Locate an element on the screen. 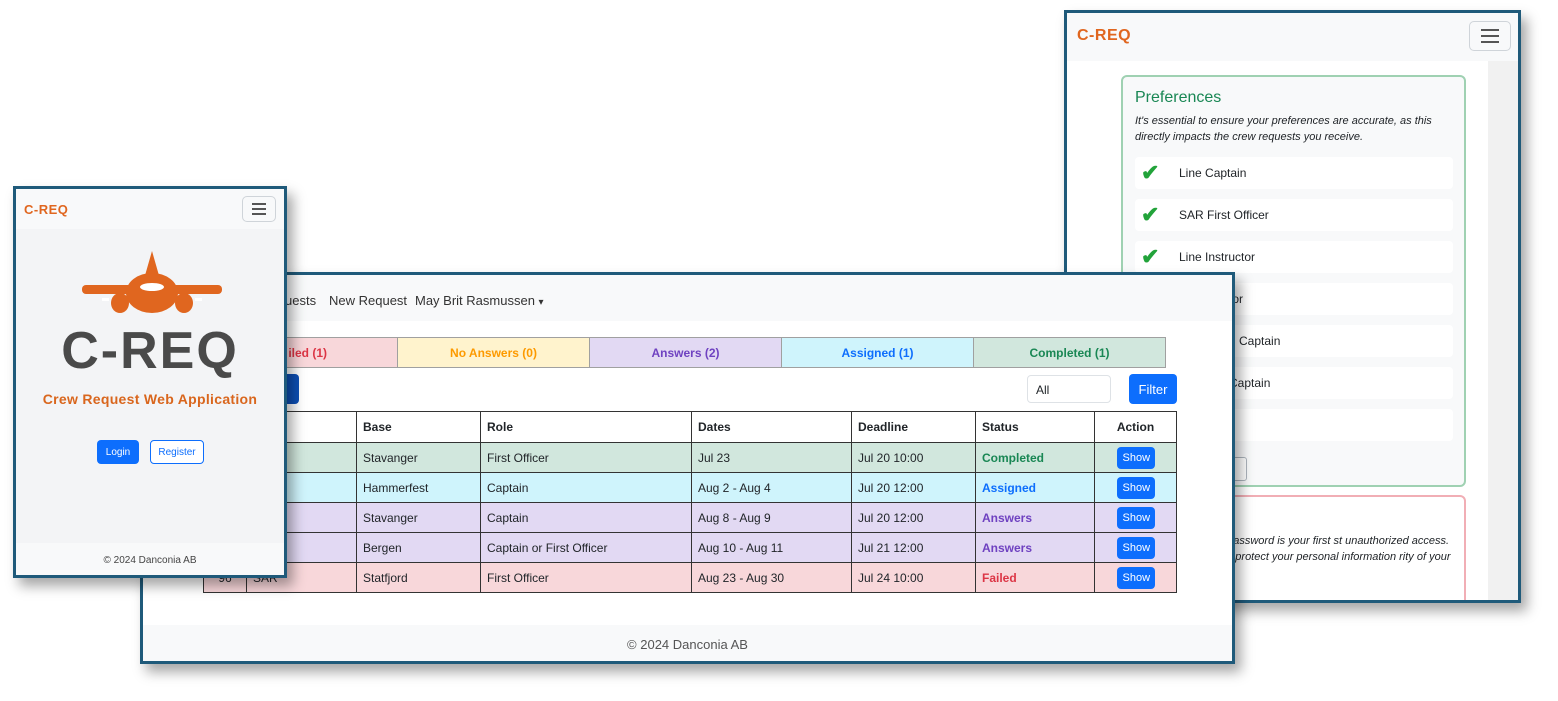  status-tab: Completed (1) is located at coordinates (1069, 352).